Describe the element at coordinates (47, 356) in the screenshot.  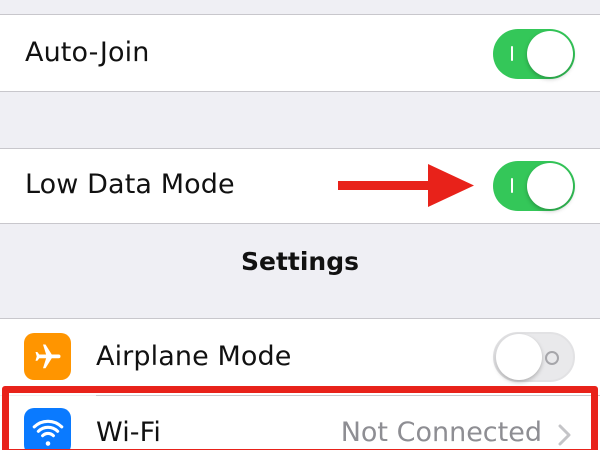
I see `airplane-icon` at that location.